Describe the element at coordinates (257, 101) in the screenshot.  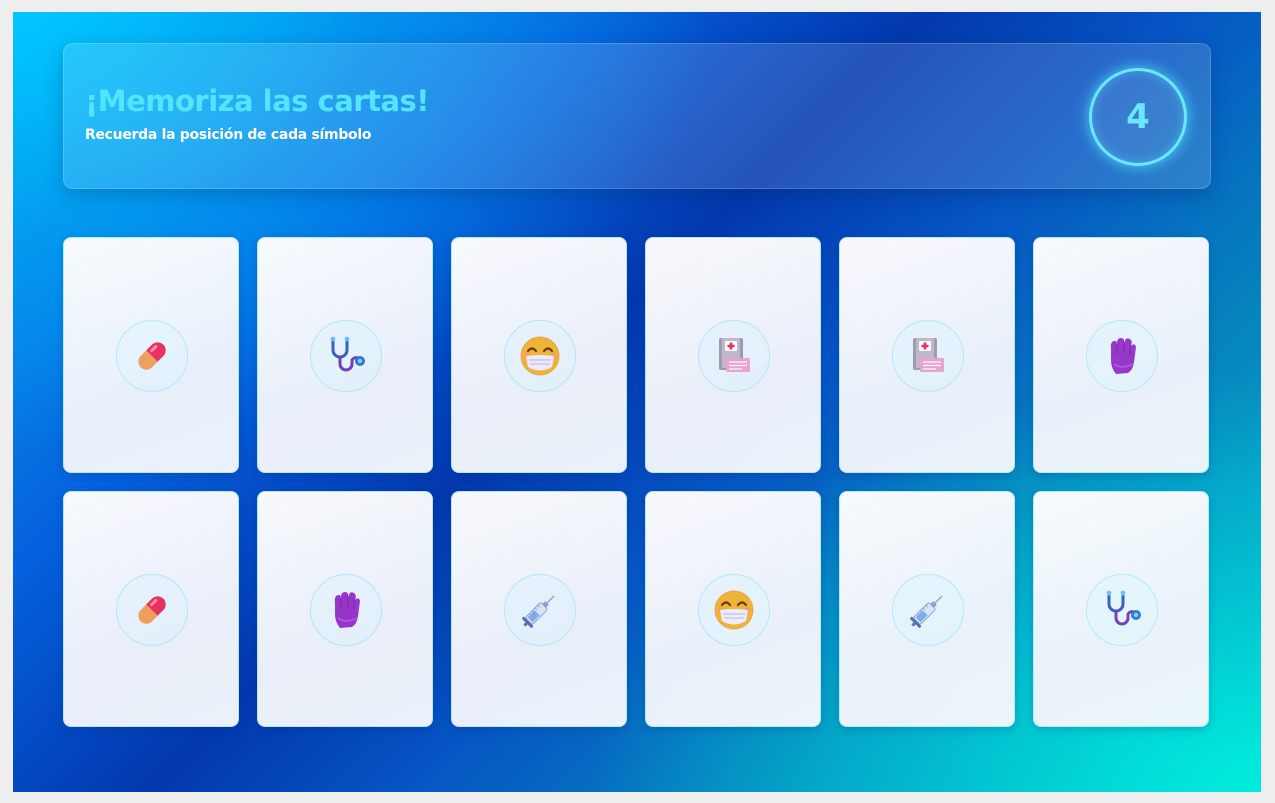
I see `page-title: ¡Memoriza las cartas!` at that location.